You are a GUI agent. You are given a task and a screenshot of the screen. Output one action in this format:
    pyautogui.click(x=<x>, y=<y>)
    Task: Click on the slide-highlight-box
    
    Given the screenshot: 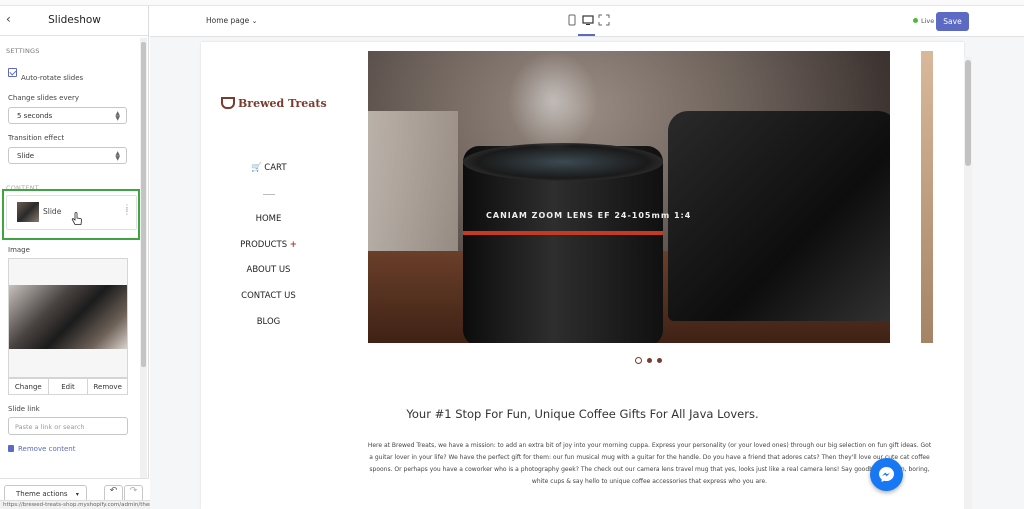 What is the action you would take?
    pyautogui.click(x=71, y=214)
    